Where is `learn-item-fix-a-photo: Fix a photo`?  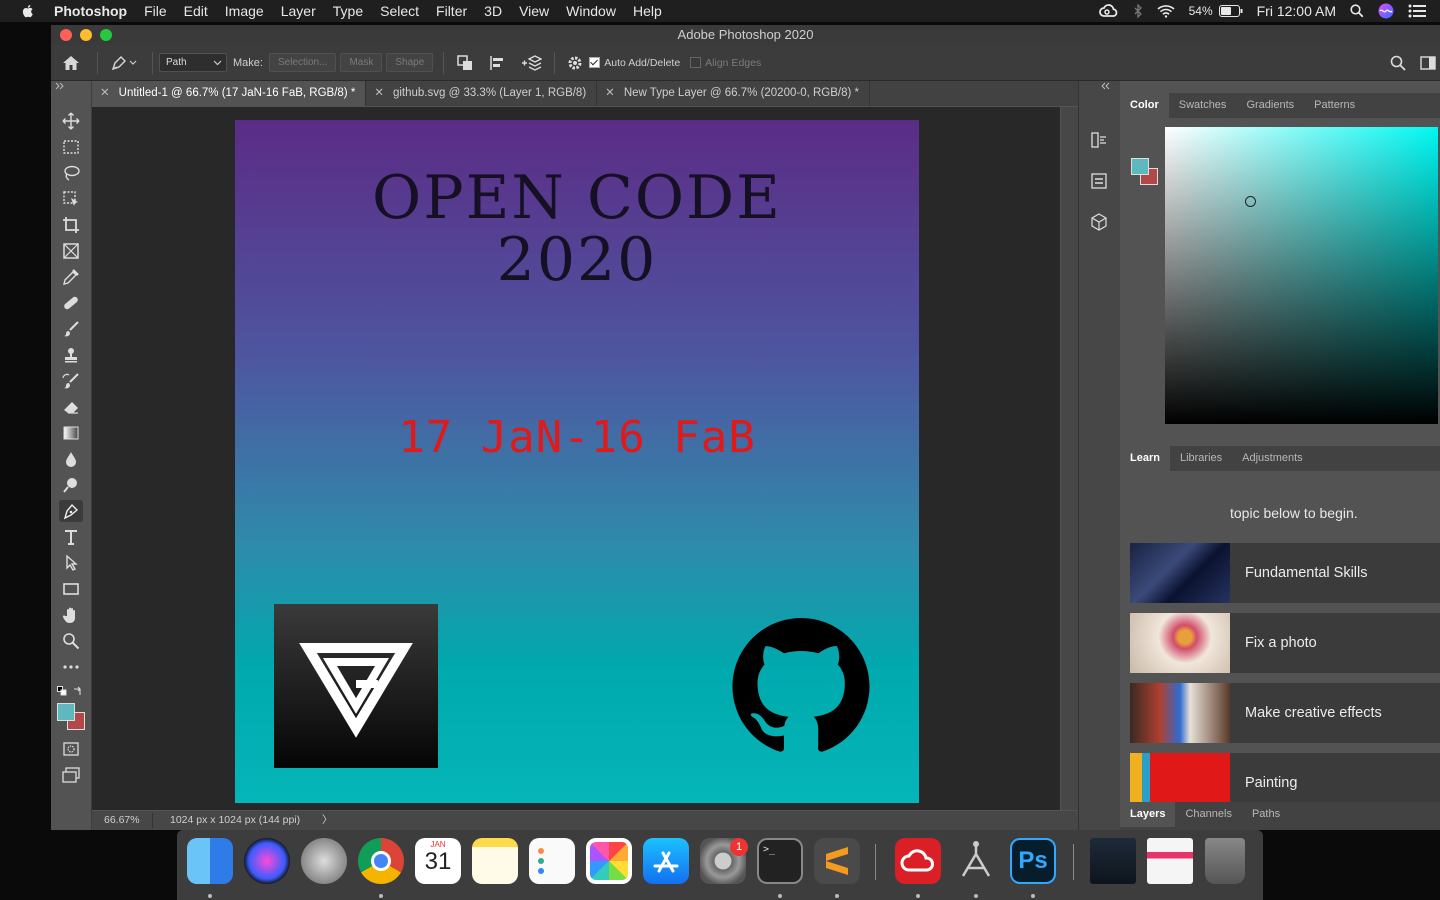 learn-item-fix-a-photo: Fix a photo is located at coordinates (1285, 643).